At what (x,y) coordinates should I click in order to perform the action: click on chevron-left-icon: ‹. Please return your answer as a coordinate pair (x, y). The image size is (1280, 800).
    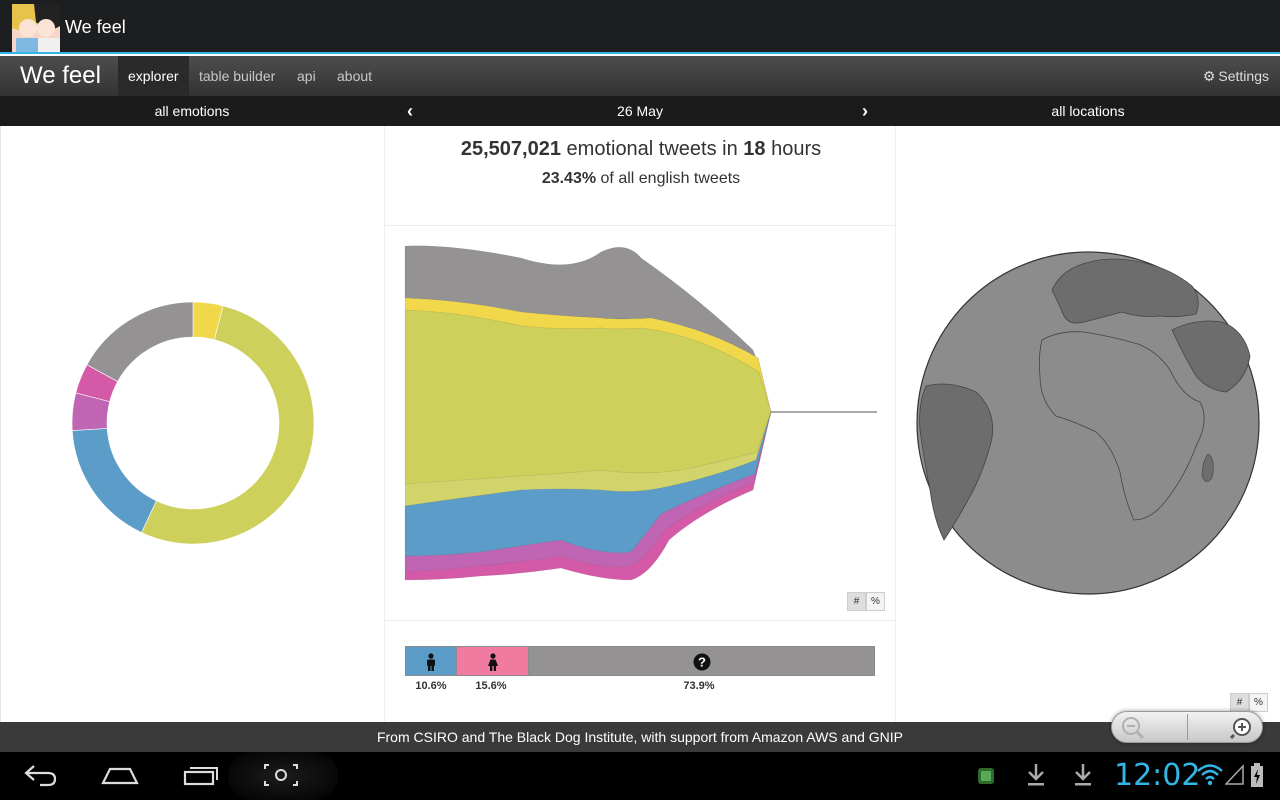
    Looking at the image, I should click on (410, 111).